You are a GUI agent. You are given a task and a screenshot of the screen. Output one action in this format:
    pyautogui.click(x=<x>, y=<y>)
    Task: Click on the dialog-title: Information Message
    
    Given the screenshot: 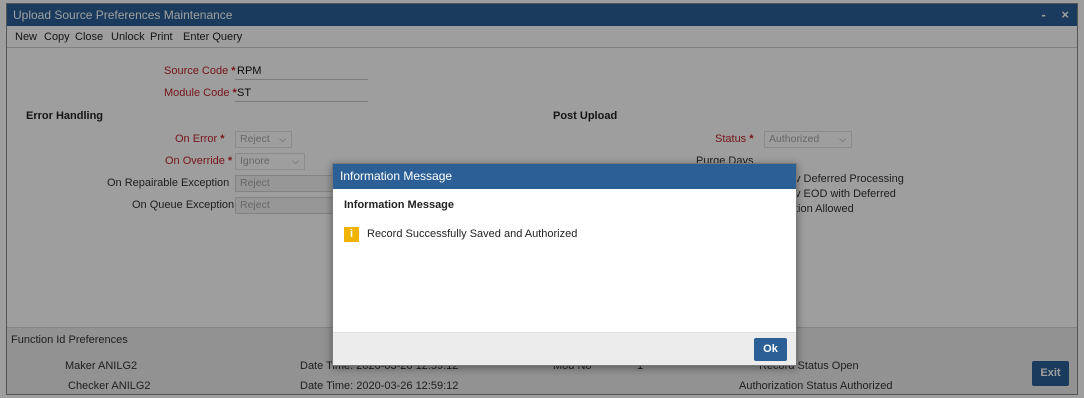 What is the action you would take?
    pyautogui.click(x=564, y=176)
    